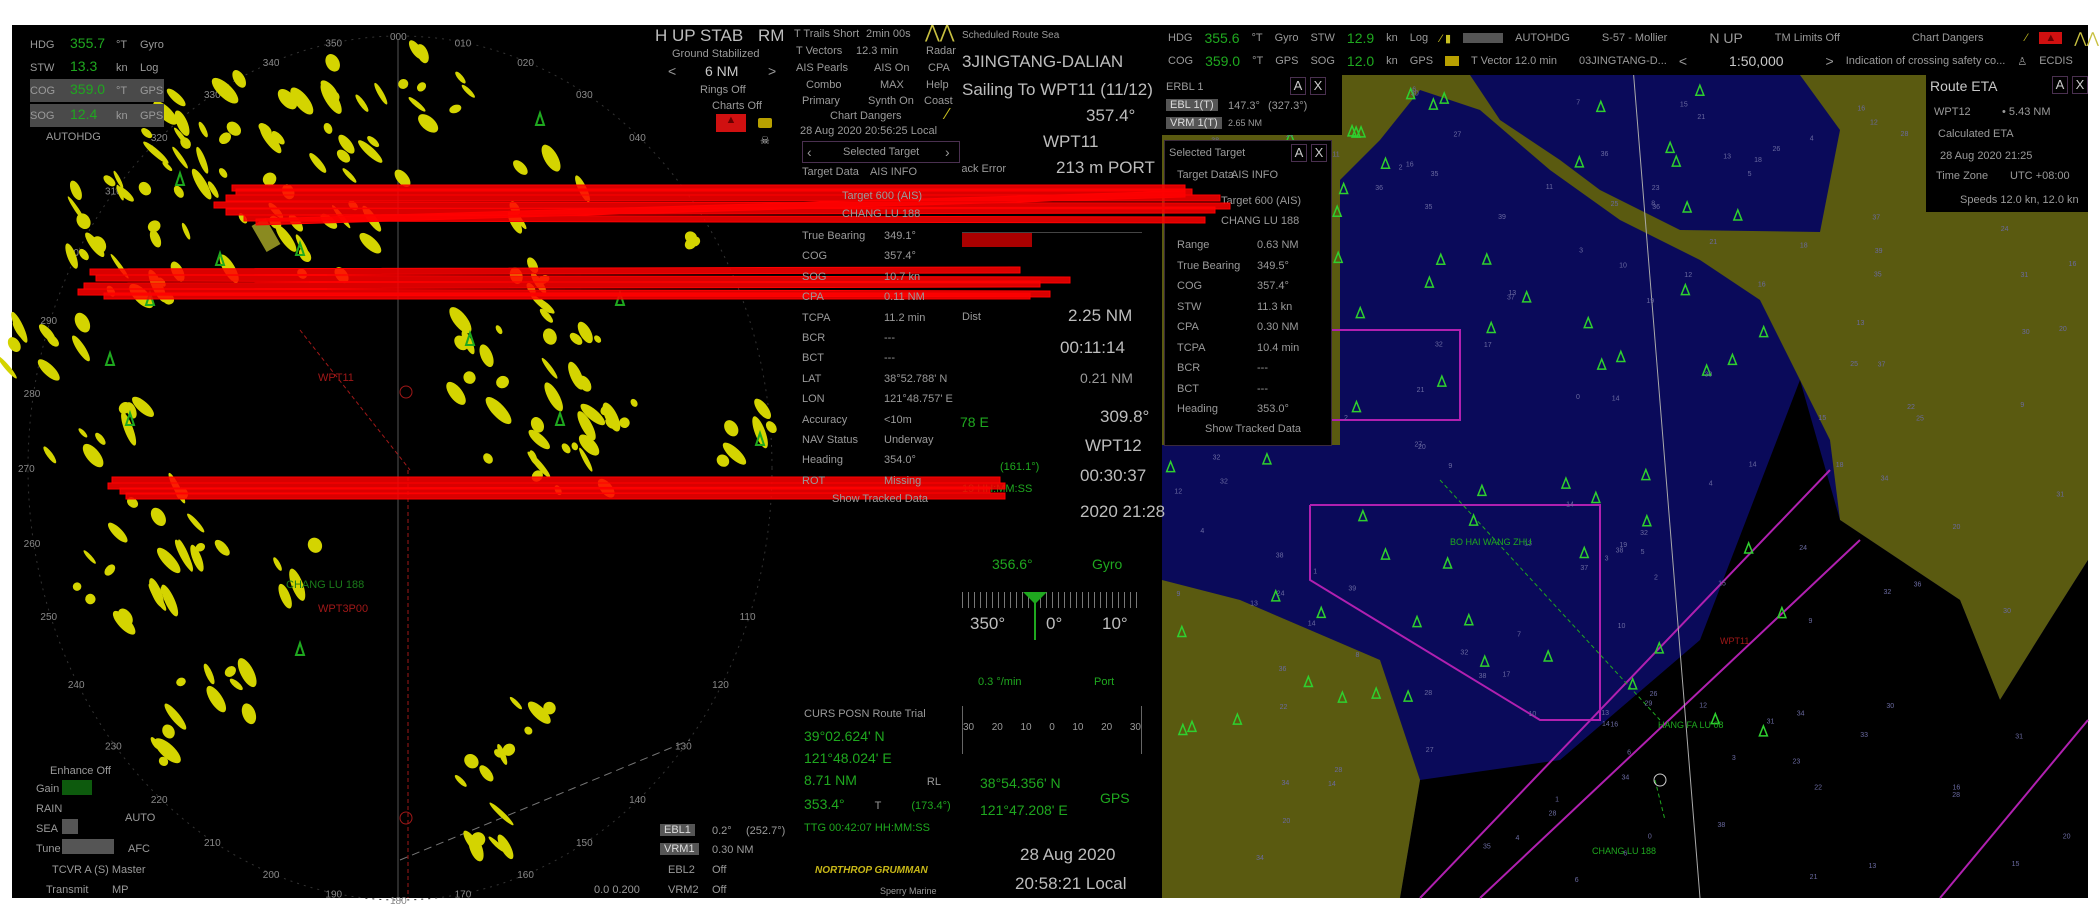 The height and width of the screenshot is (919, 2100). I want to click on bearing-label: 120, so click(720, 685).